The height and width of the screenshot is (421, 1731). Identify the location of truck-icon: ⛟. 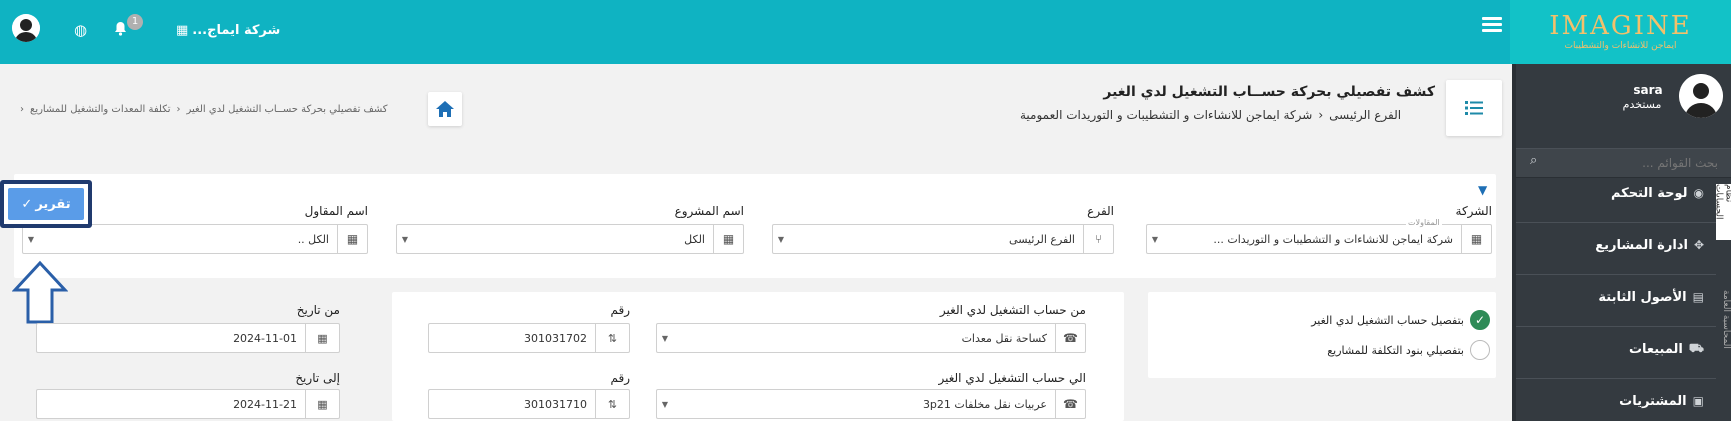
(1696, 348).